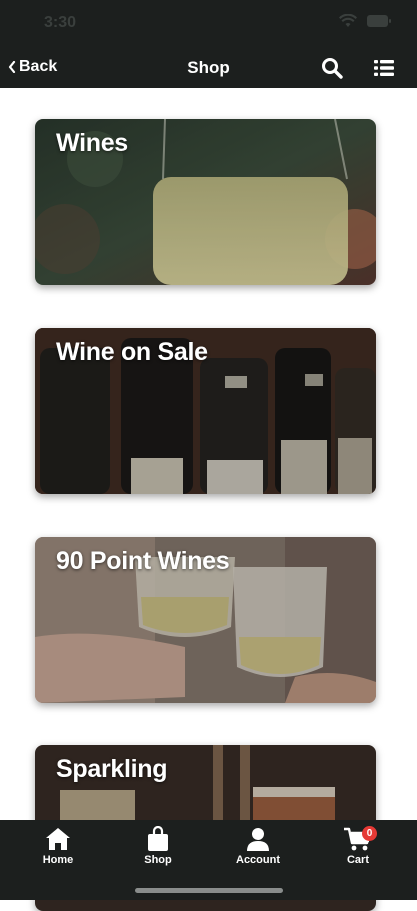 The image size is (417, 911). I want to click on tab-account: Account, so click(258, 846).